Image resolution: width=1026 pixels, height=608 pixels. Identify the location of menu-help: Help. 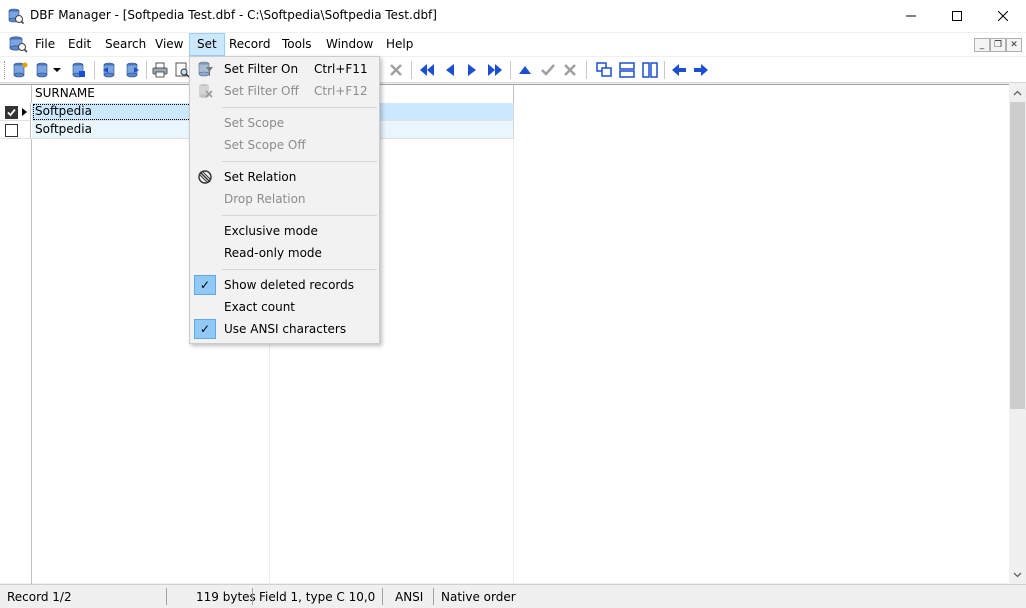
(399, 44).